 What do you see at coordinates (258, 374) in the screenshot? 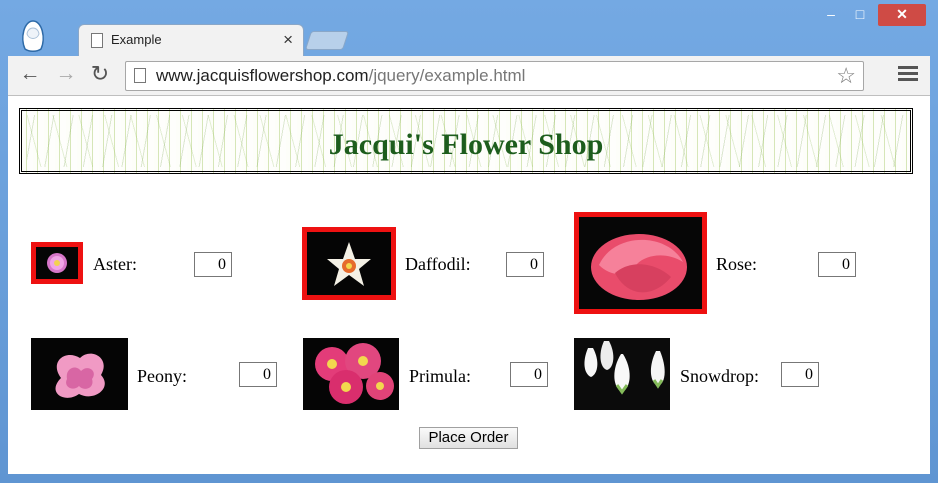
I see `quantity-input-peony: 0` at bounding box center [258, 374].